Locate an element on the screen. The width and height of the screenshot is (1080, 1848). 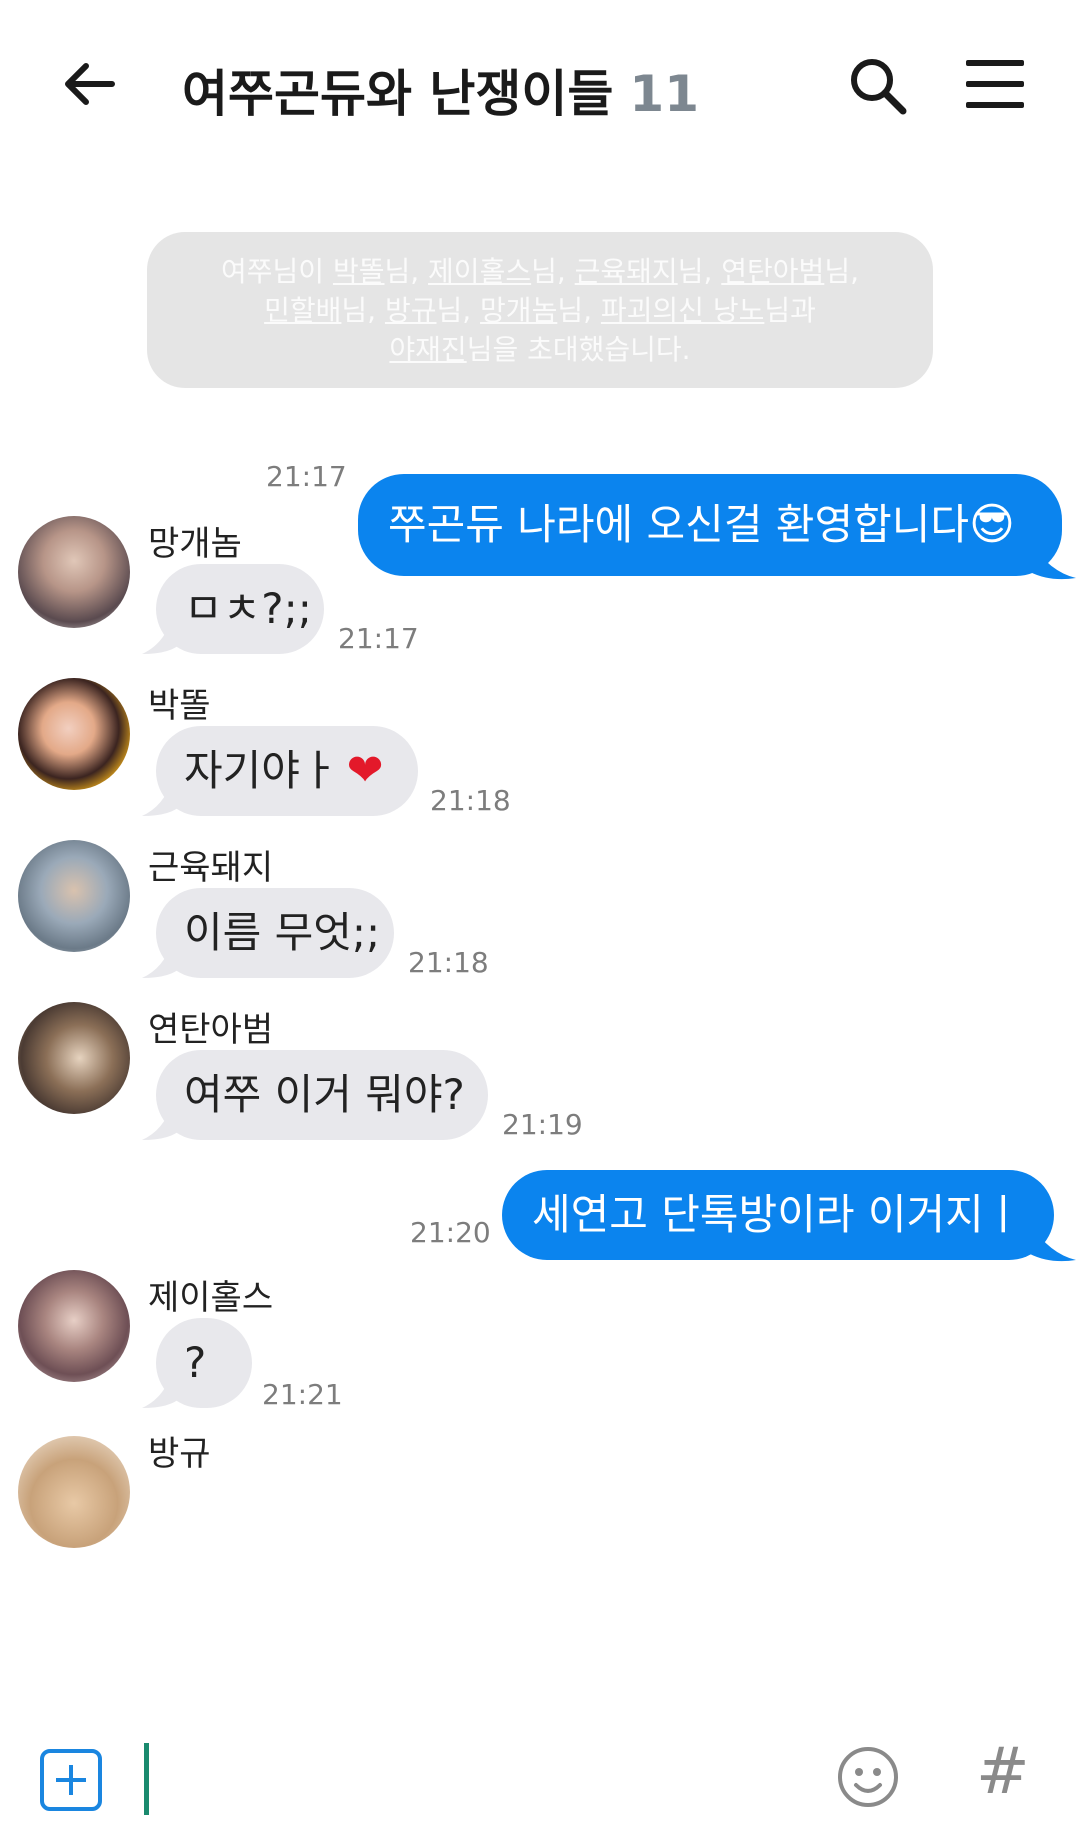
back-arrow-icon is located at coordinates (90, 84).